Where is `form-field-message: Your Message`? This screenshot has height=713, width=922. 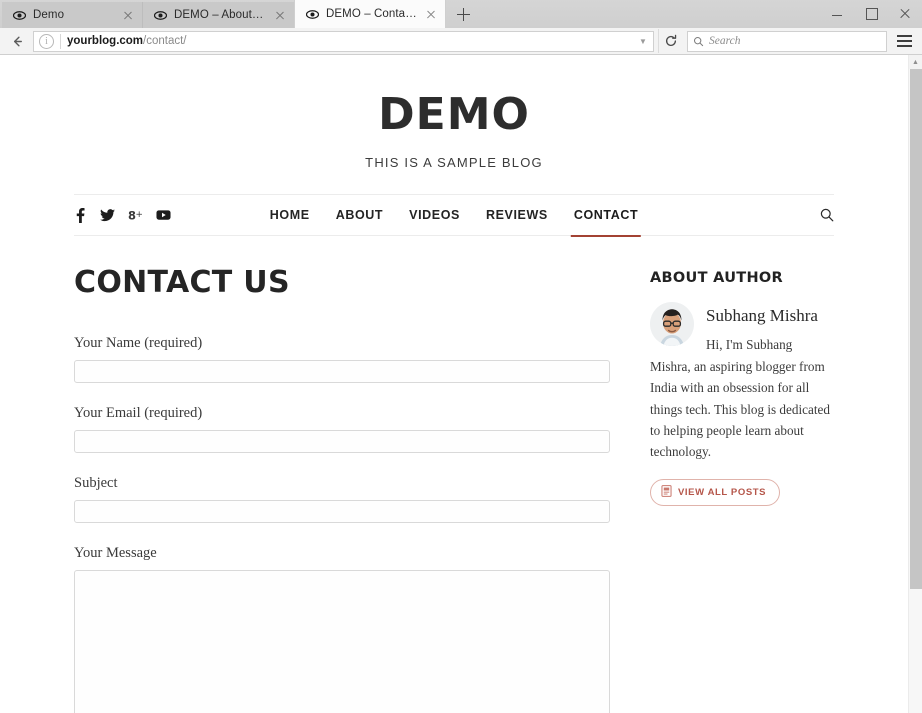
form-field-message: Your Message is located at coordinates (342, 629).